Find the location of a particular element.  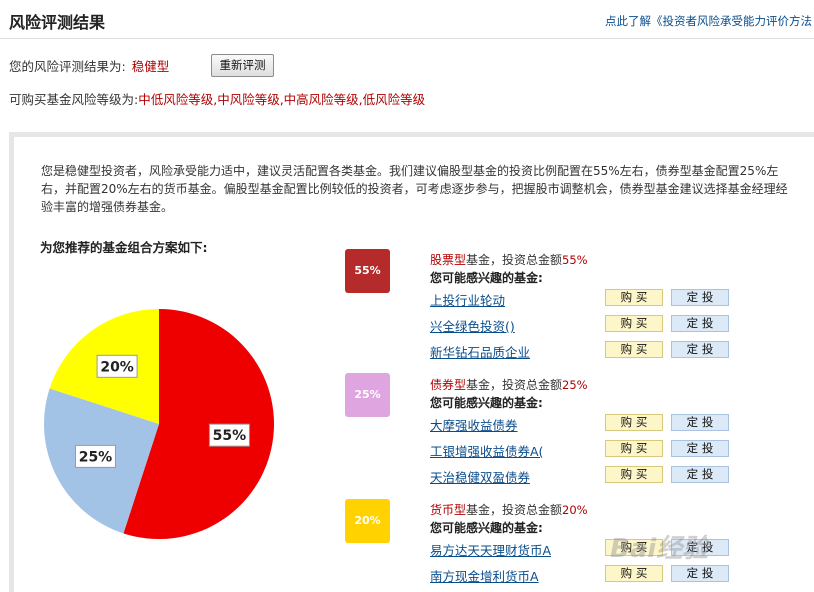

fund-row: 易方达天天理财货币A 购 买定 投 is located at coordinates (579, 550).